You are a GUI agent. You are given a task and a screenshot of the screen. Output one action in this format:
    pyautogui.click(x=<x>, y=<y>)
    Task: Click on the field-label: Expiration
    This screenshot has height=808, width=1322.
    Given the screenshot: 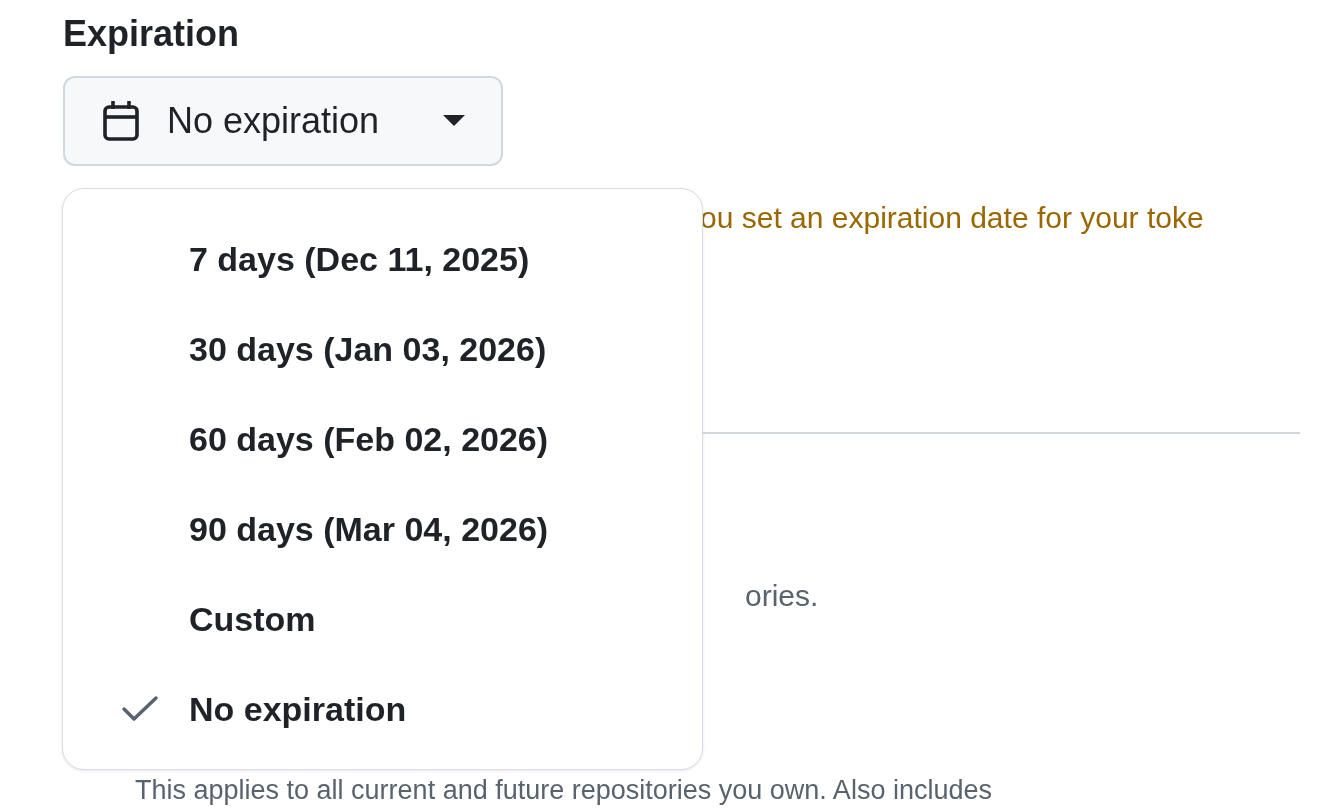 What is the action you would take?
    pyautogui.click(x=151, y=34)
    